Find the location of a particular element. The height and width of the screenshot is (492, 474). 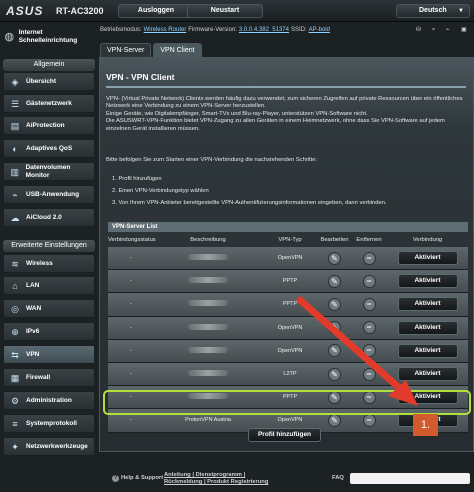

app-icon: ▣ is located at coordinates (465, 30).